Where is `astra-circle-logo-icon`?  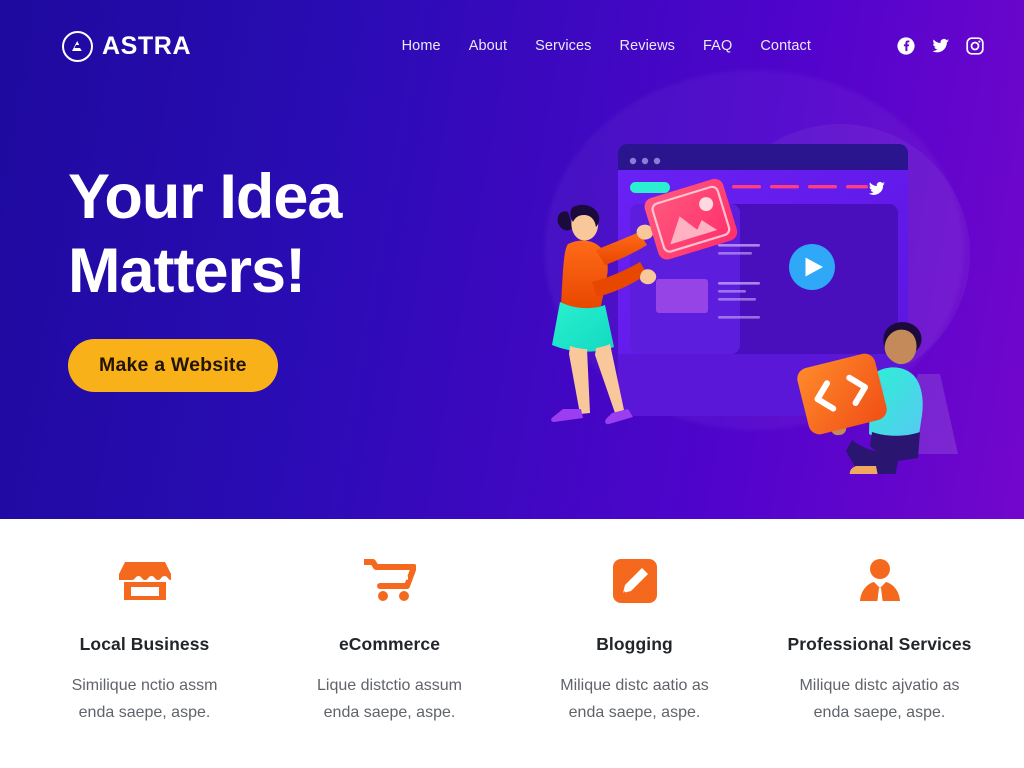 astra-circle-logo-icon is located at coordinates (77, 46).